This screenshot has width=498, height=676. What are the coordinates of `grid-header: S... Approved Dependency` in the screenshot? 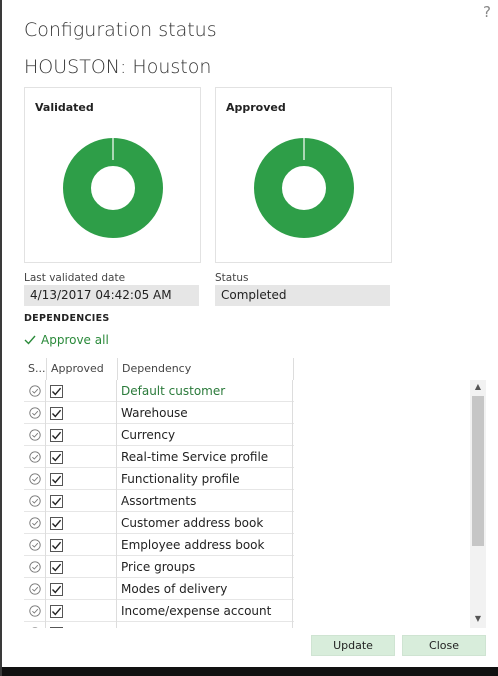 It's located at (159, 369).